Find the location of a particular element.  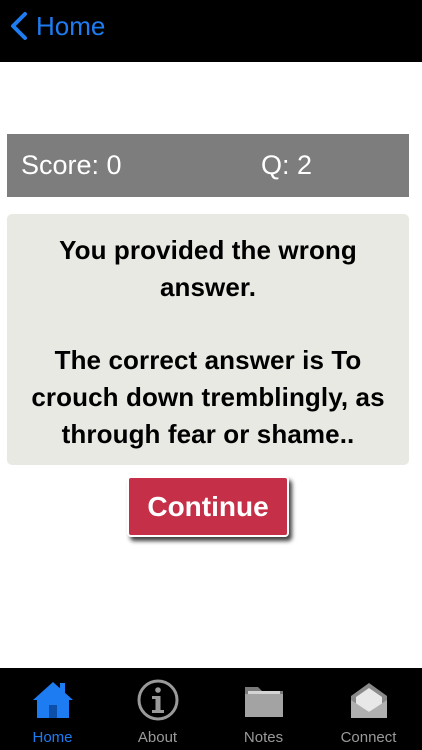

tab-home: Home is located at coordinates (52, 709).